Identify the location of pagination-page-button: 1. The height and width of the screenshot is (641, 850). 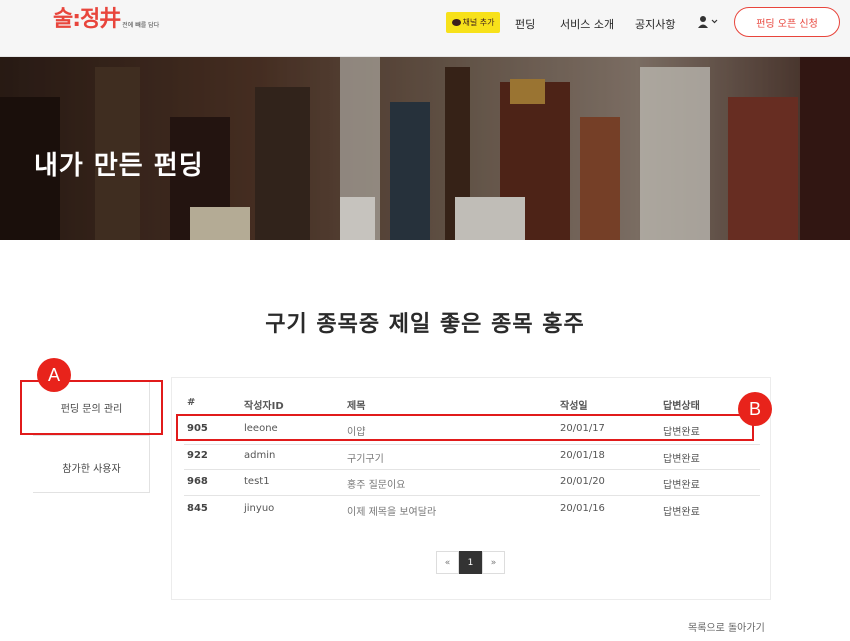
(470, 562).